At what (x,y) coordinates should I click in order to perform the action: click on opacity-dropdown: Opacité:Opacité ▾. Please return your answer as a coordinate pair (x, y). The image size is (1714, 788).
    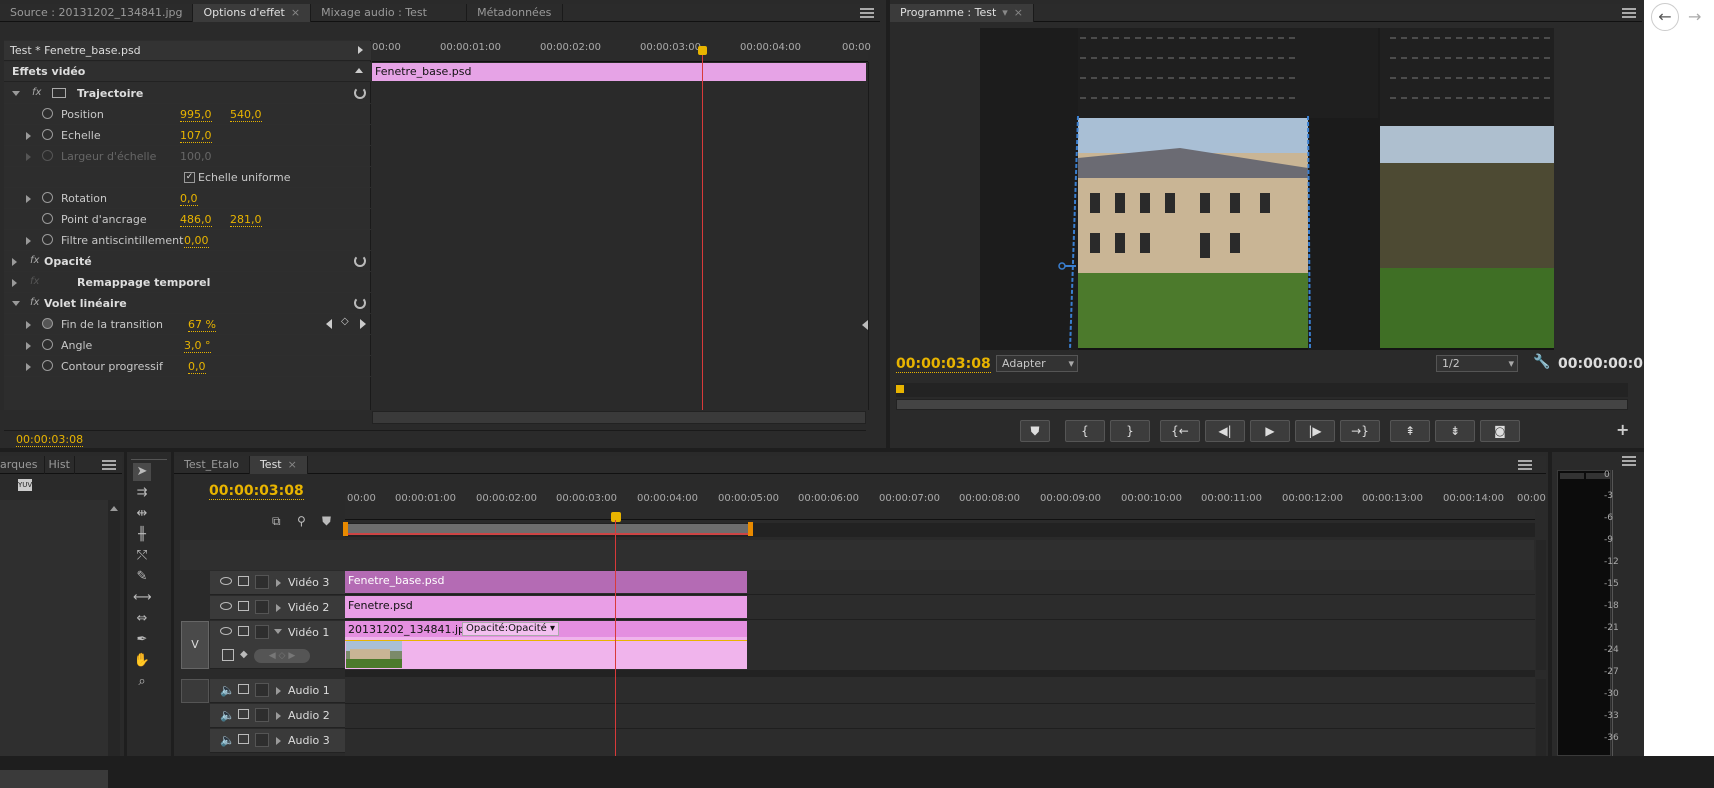
    Looking at the image, I should click on (510, 629).